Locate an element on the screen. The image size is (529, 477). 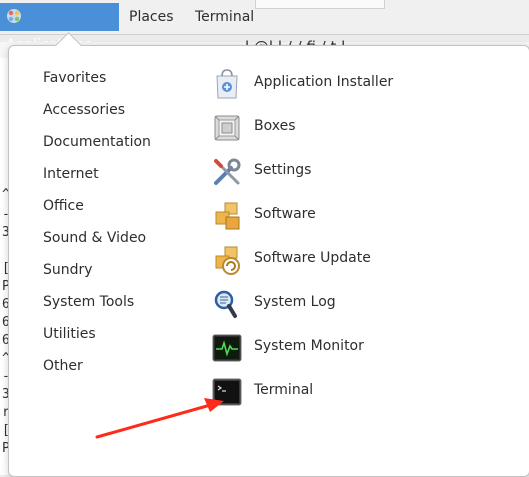
annotation-arrow is located at coordinates (159, 418).